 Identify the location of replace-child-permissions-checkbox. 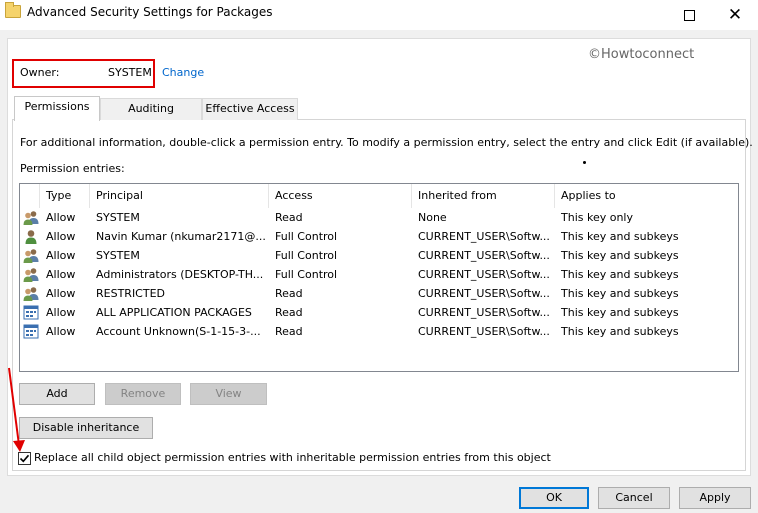
(24, 458).